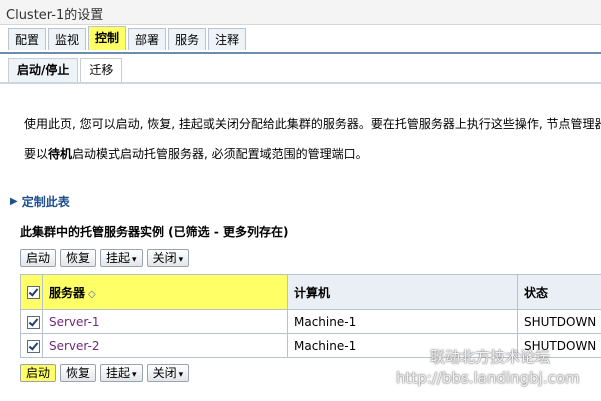 The height and width of the screenshot is (401, 601). I want to click on description-line-2: 要以待机启动模式启动托管服务器, 必须配置域范围的管理端口。, so click(196, 153).